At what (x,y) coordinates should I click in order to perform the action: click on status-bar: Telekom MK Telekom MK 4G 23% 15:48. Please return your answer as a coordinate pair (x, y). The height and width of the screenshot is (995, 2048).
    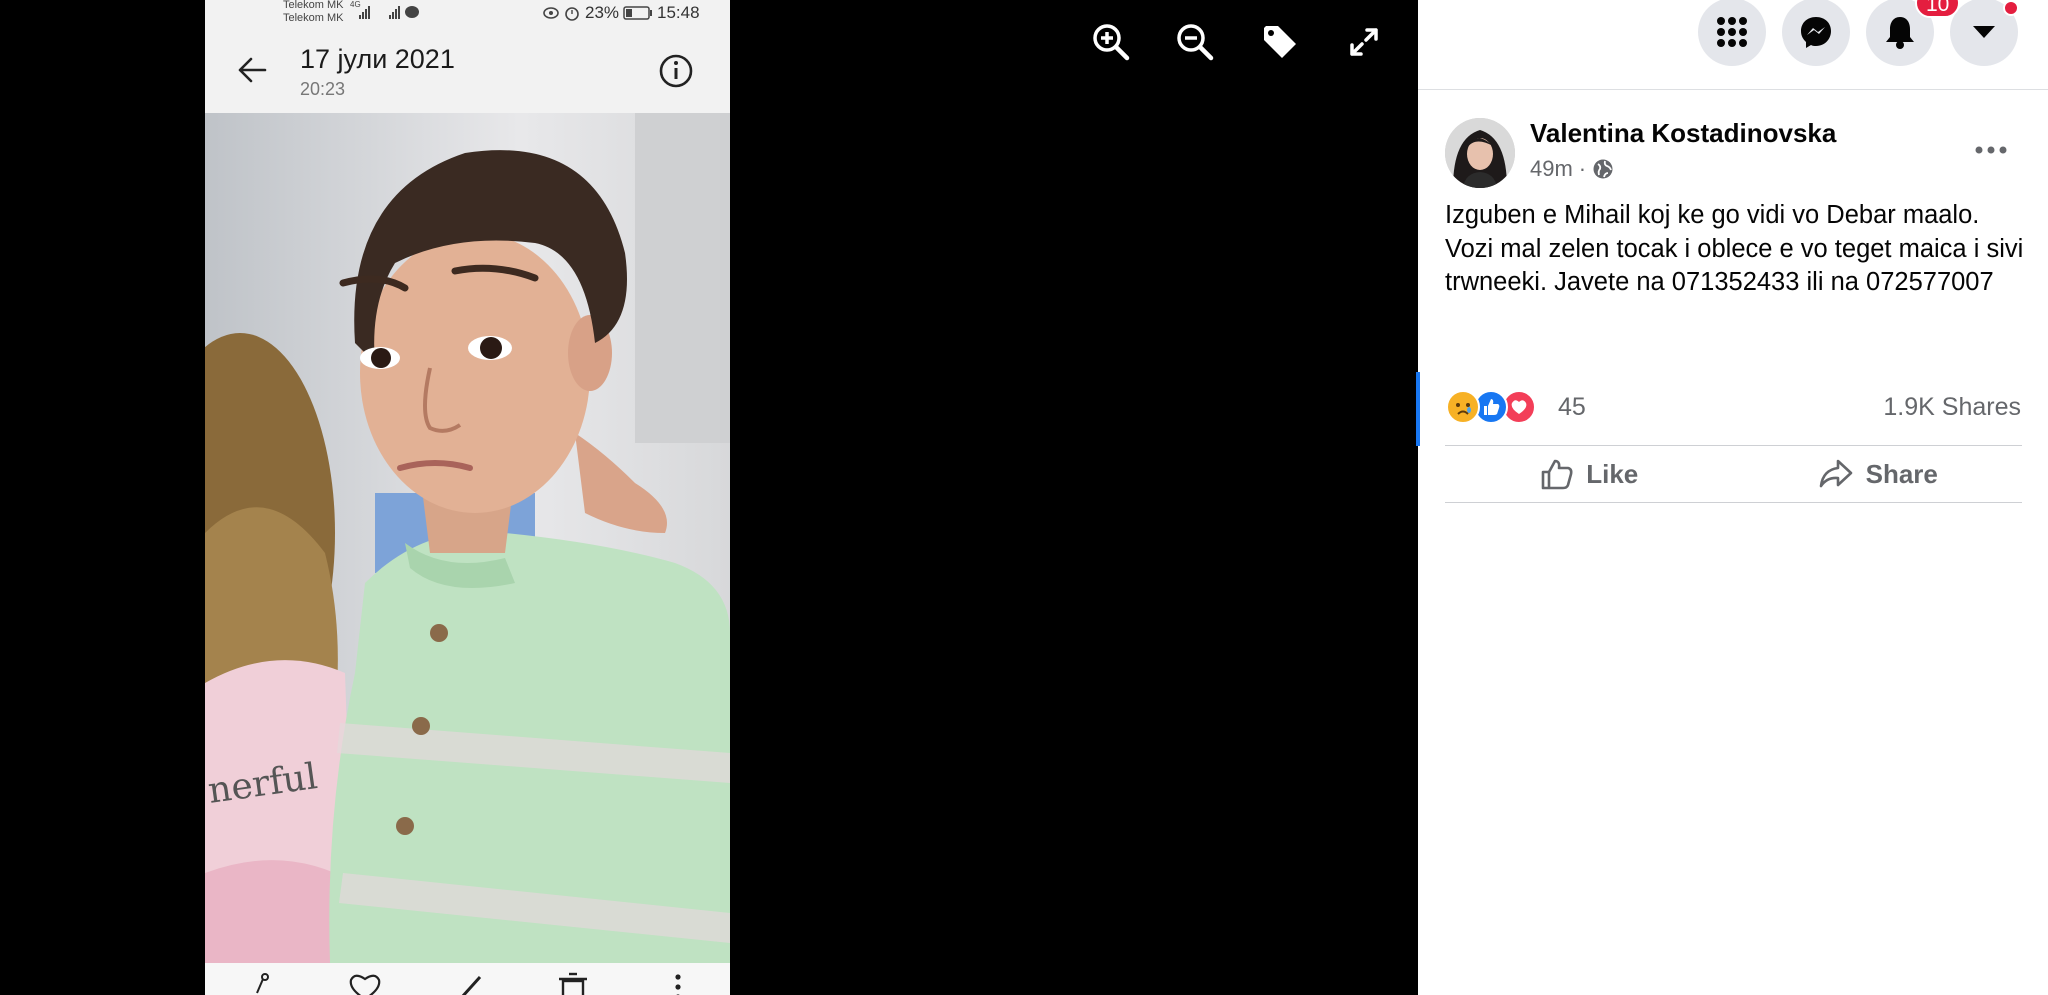
    Looking at the image, I should click on (467, 14).